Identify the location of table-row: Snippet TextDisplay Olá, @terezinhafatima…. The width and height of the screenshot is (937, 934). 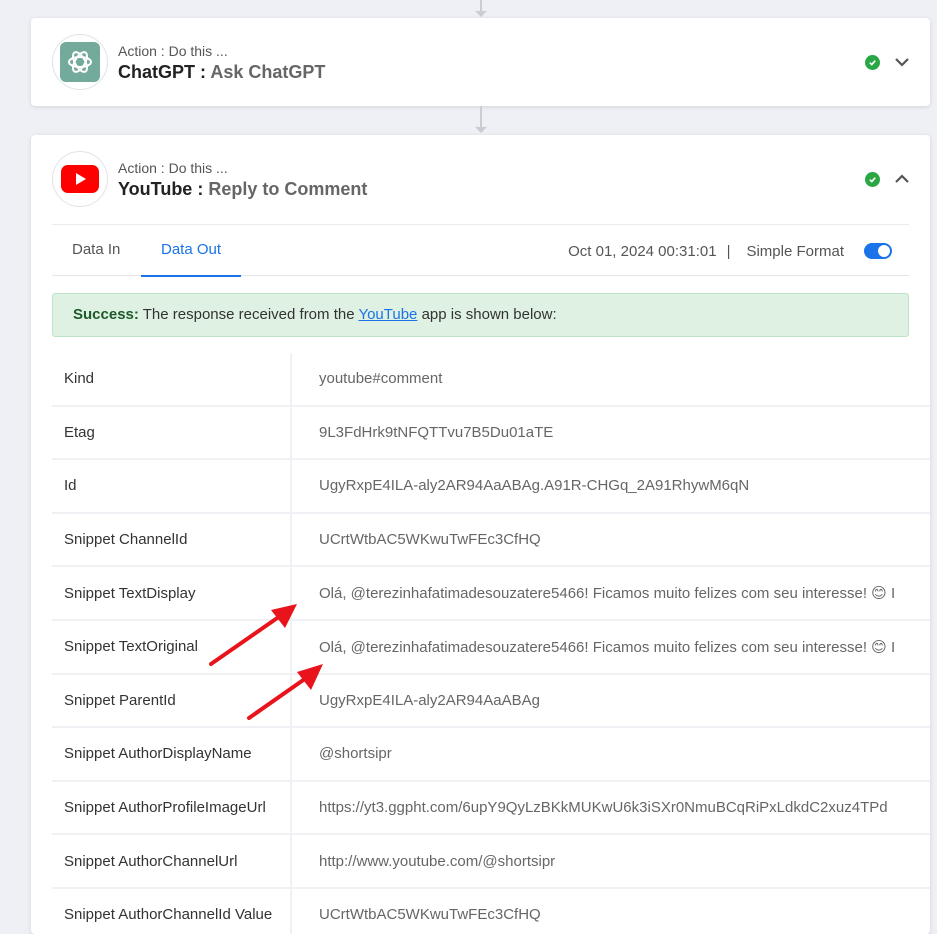
(491, 594).